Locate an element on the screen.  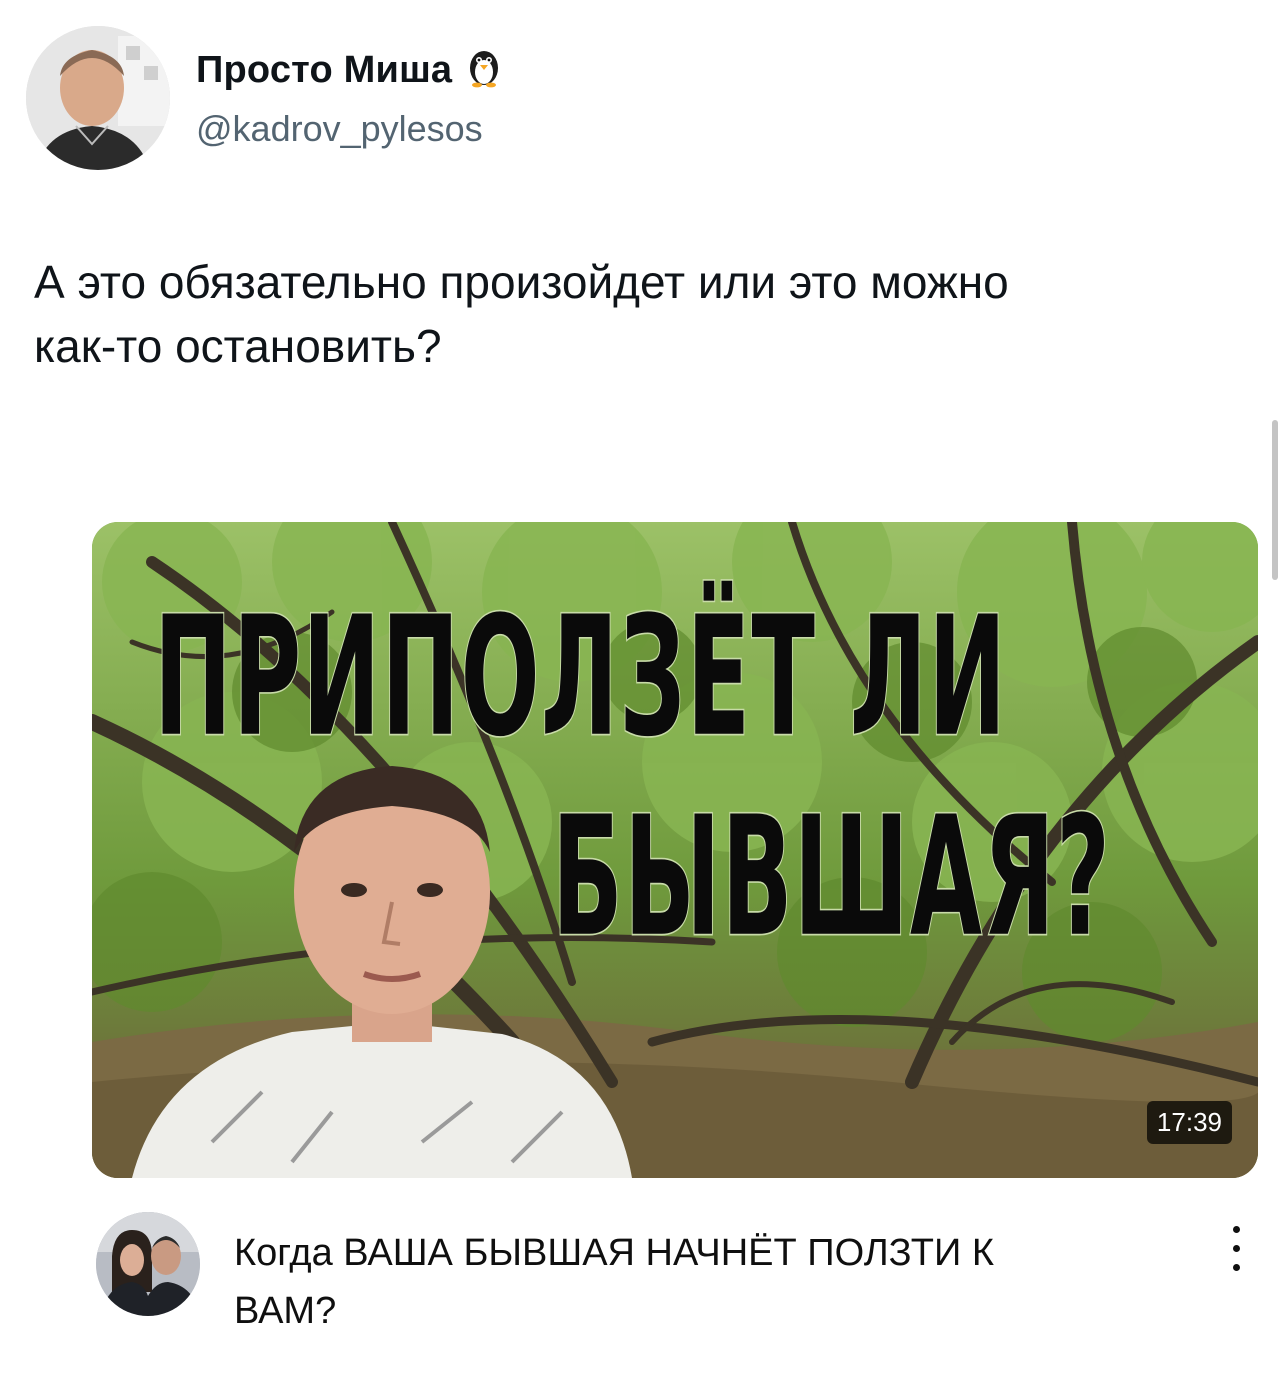
channel-avatar-image is located at coordinates (148, 1264).